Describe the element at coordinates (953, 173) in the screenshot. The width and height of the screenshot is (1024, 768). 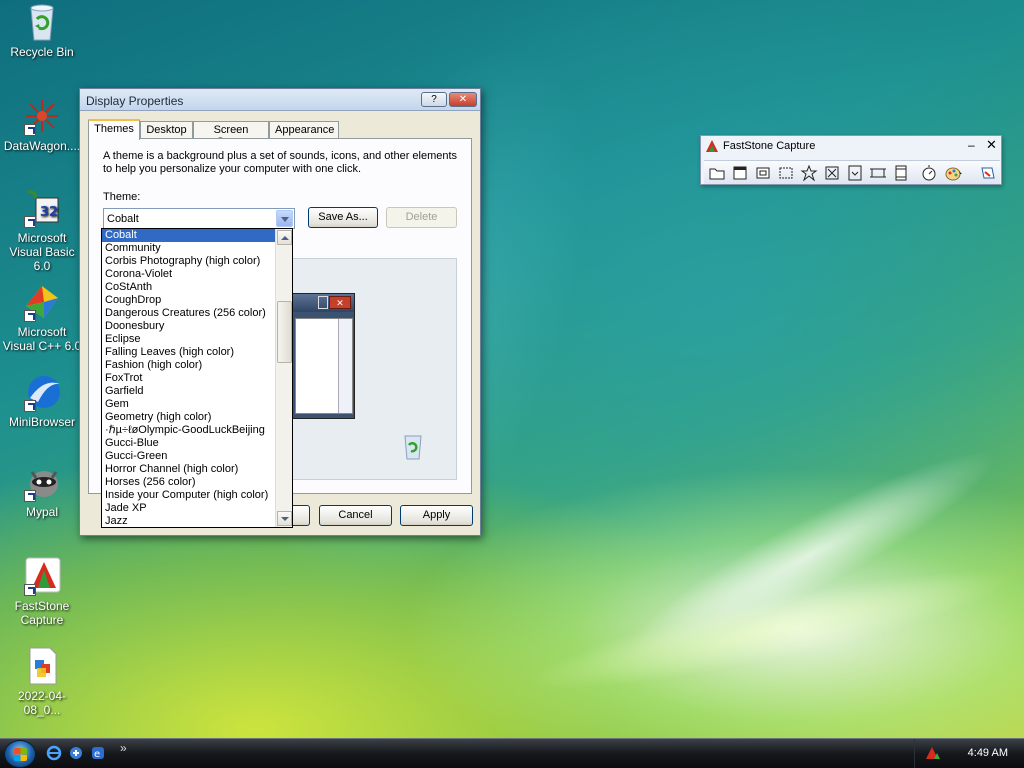
I see `color-picker-icon` at that location.